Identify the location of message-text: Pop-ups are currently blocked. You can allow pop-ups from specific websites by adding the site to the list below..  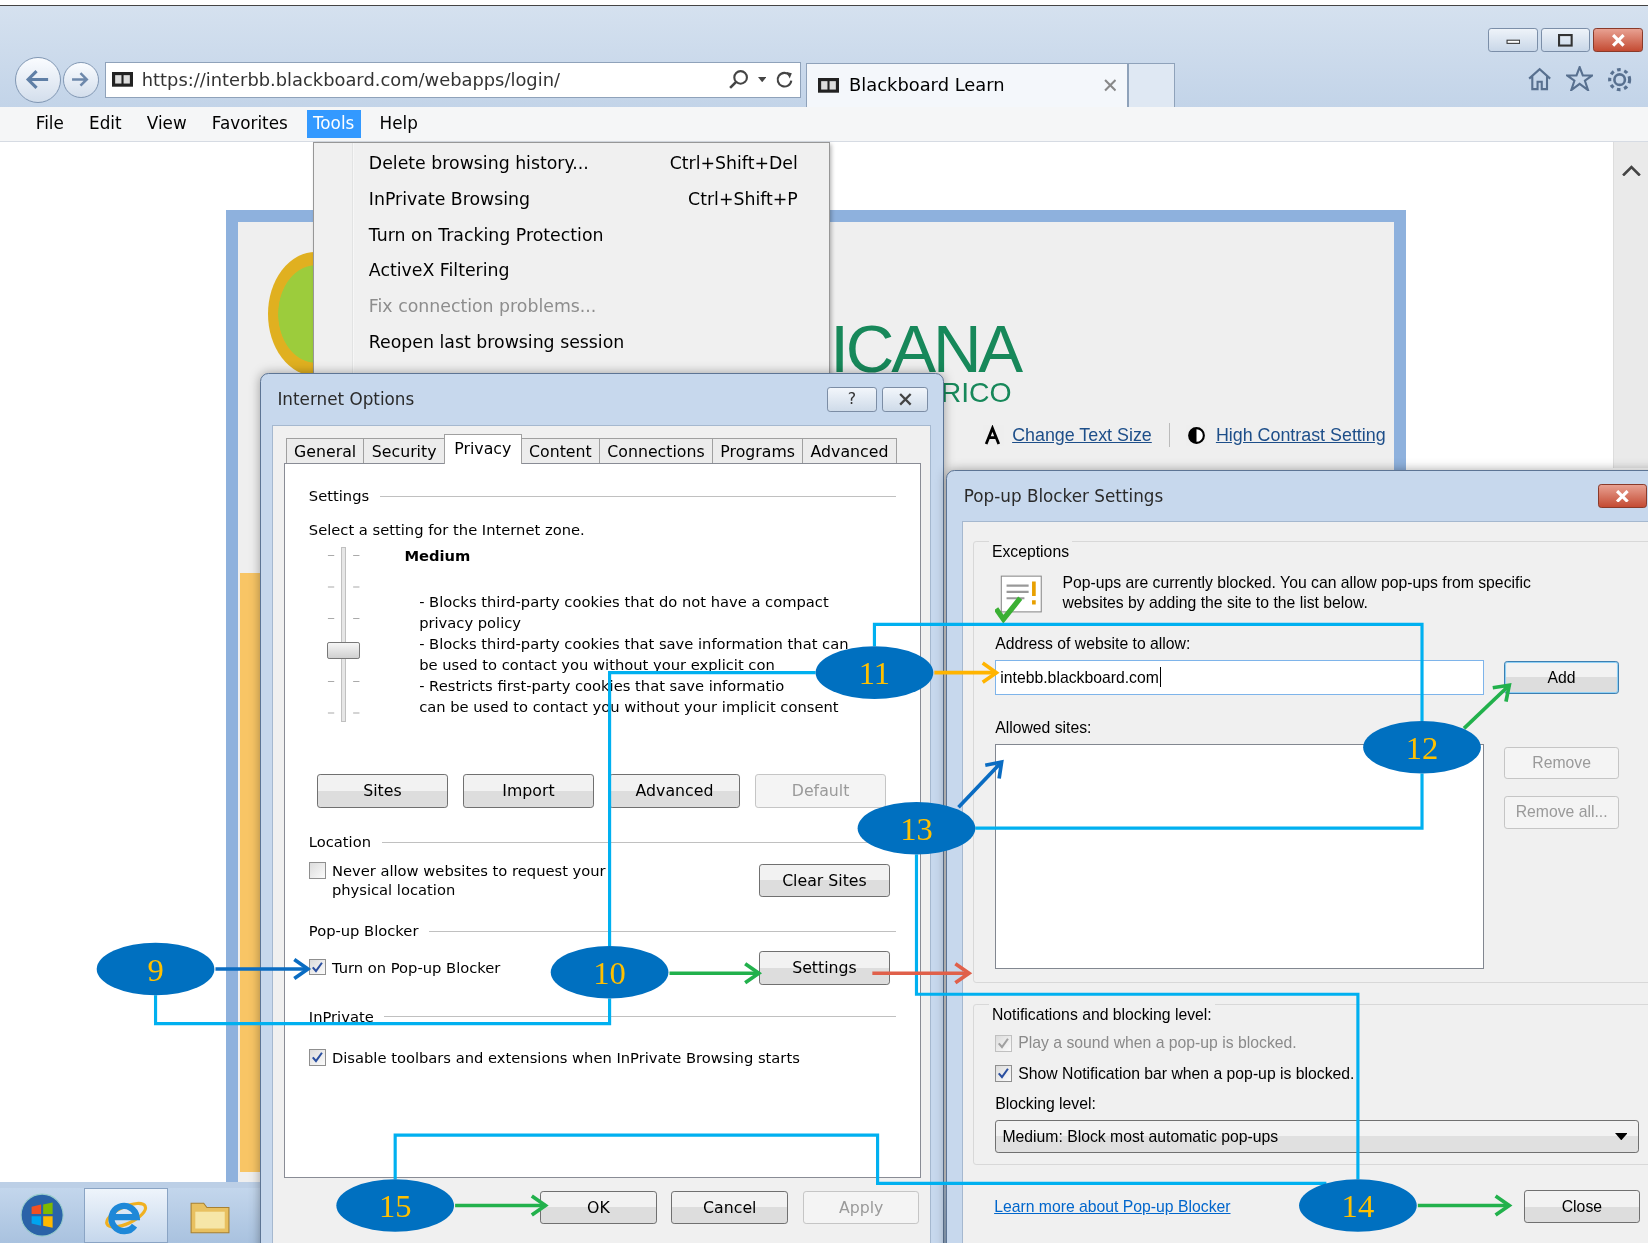
(1297, 592).